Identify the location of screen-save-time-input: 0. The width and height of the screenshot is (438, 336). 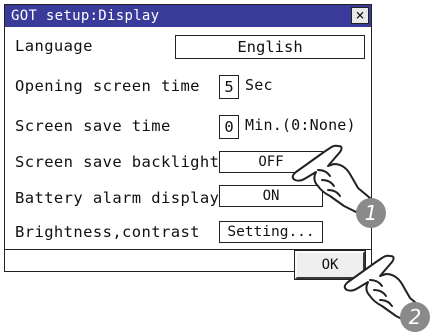
(229, 127).